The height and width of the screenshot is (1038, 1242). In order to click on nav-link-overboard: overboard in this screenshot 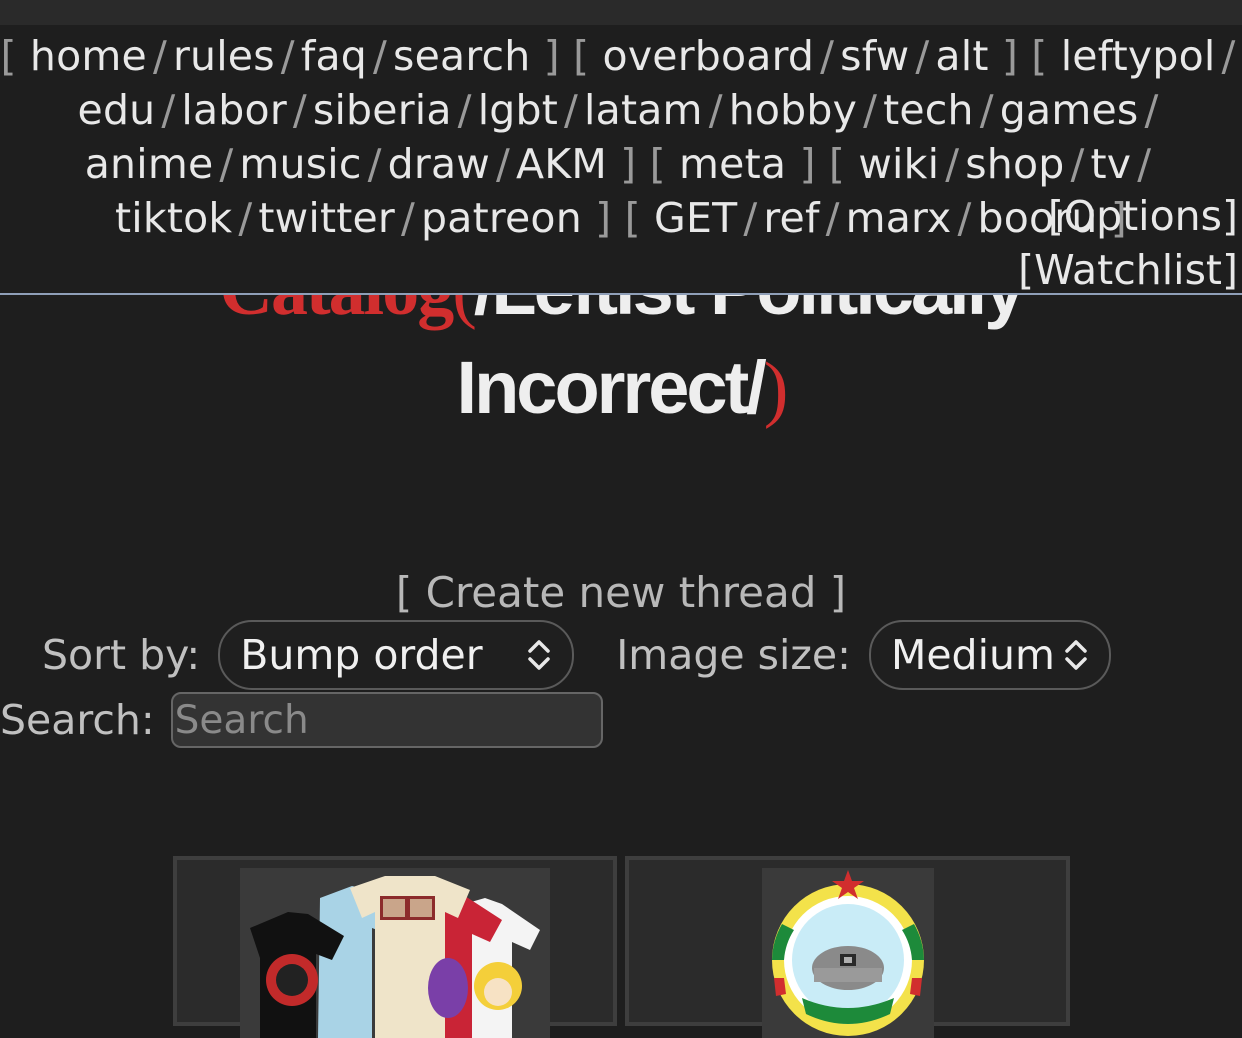, I will do `click(709, 56)`.